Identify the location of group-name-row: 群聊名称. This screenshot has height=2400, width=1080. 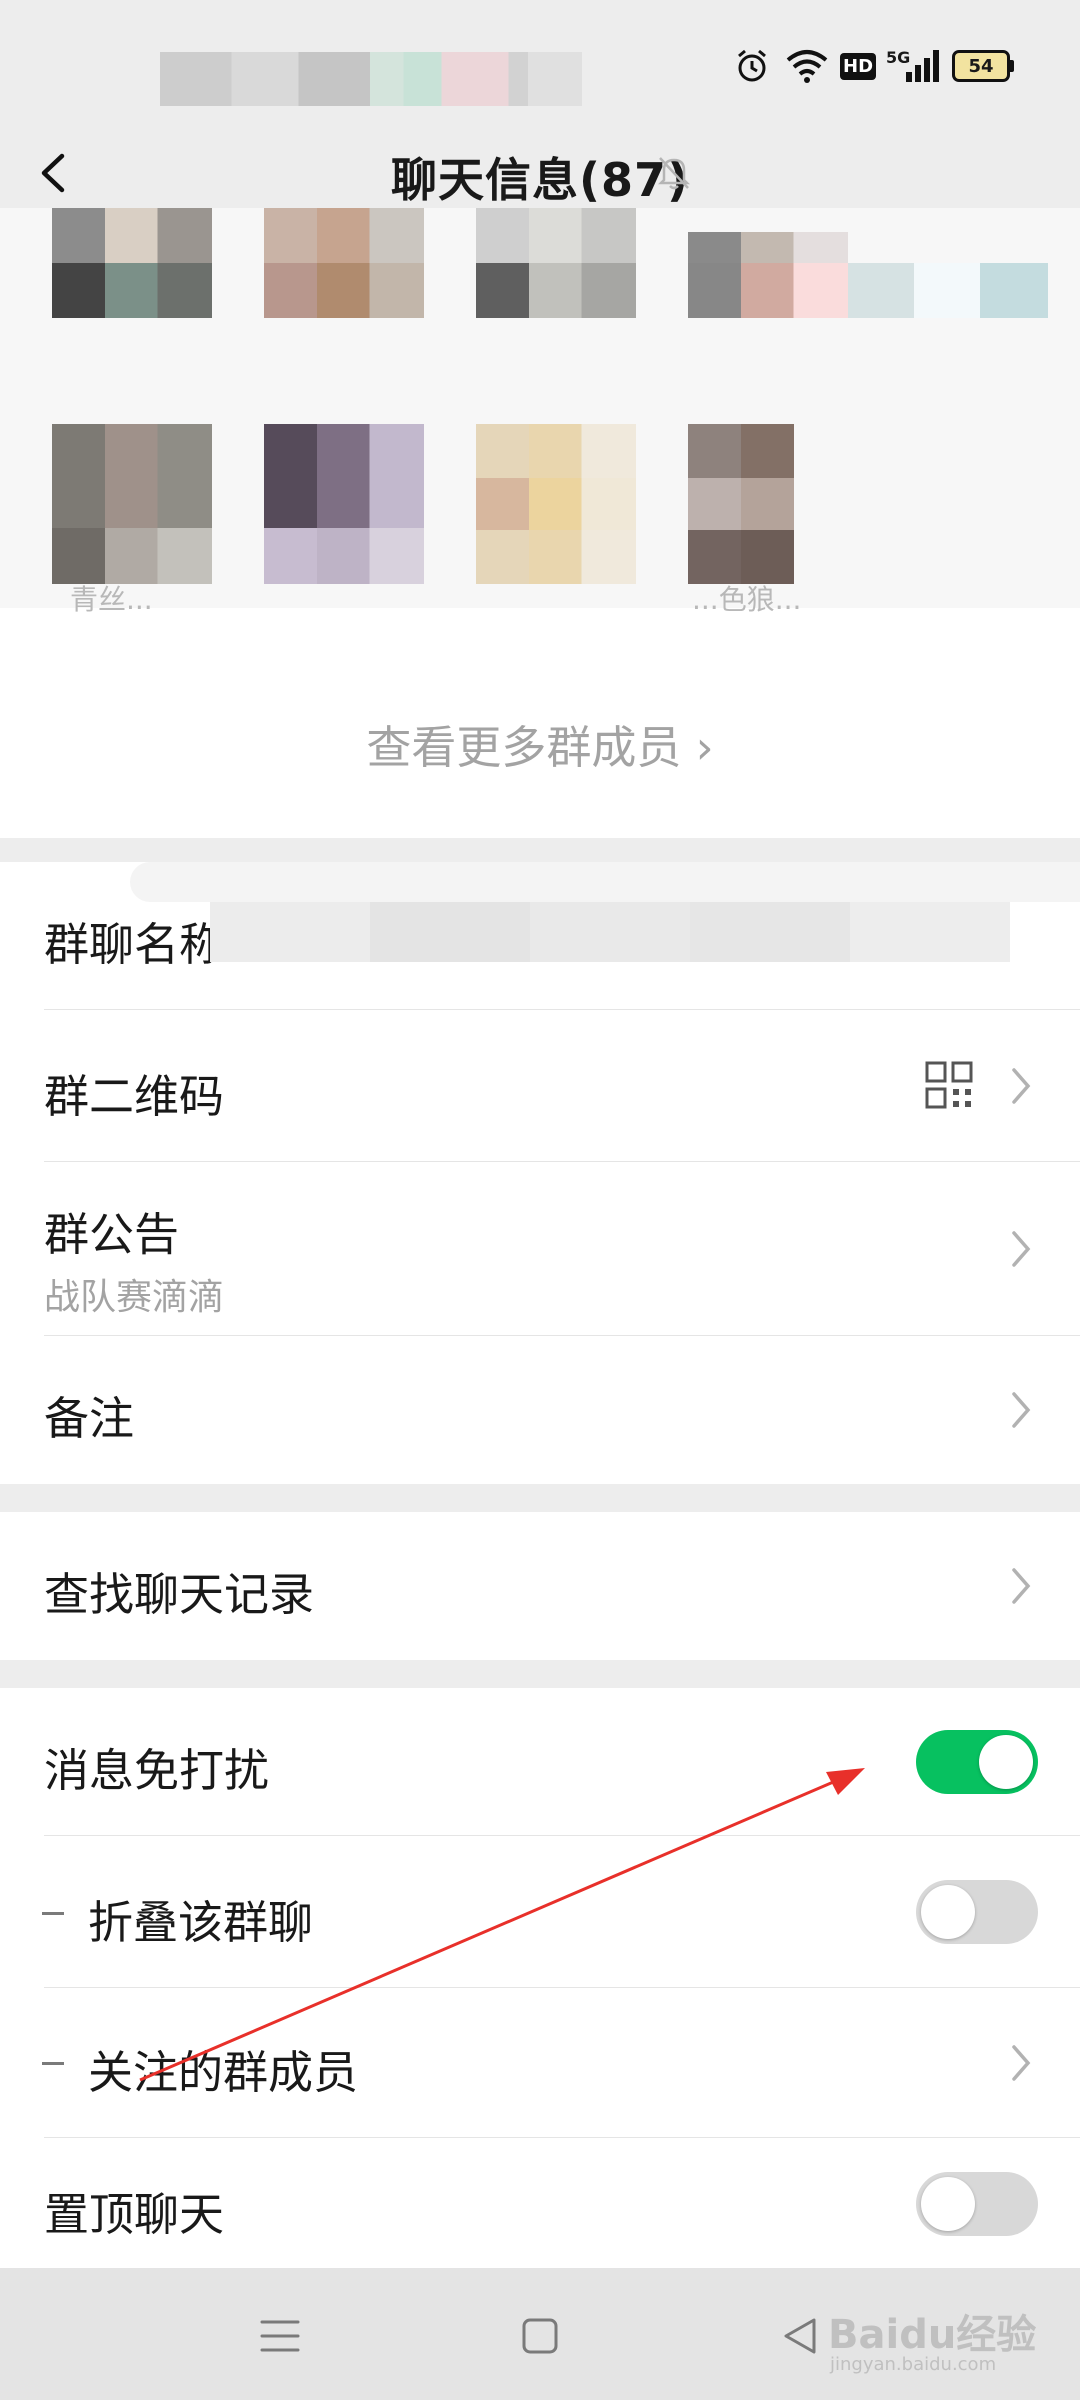
(540, 936).